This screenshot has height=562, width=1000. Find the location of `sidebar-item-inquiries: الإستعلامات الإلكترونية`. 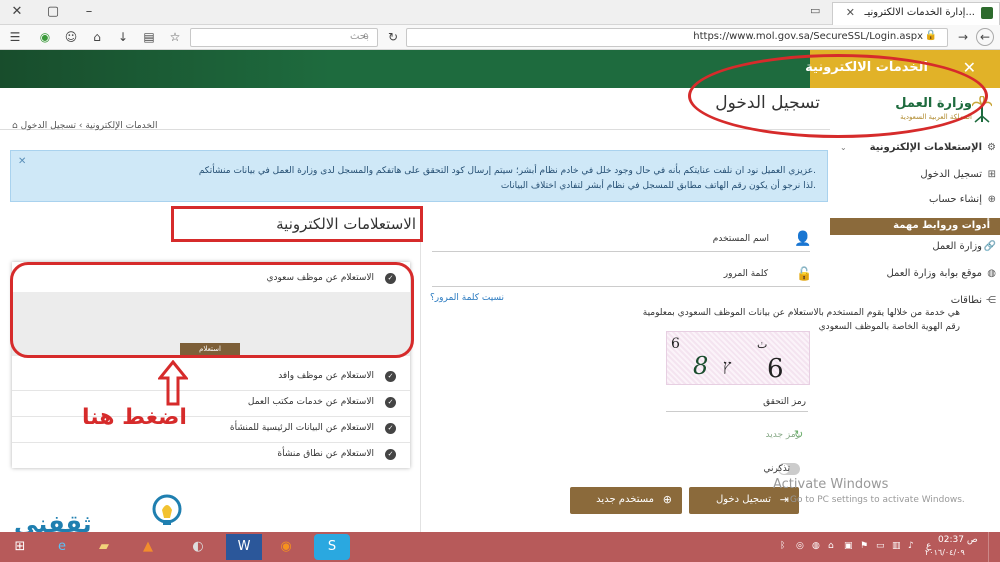

sidebar-item-inquiries: الإستعلامات الإلكترونية is located at coordinates (926, 147).